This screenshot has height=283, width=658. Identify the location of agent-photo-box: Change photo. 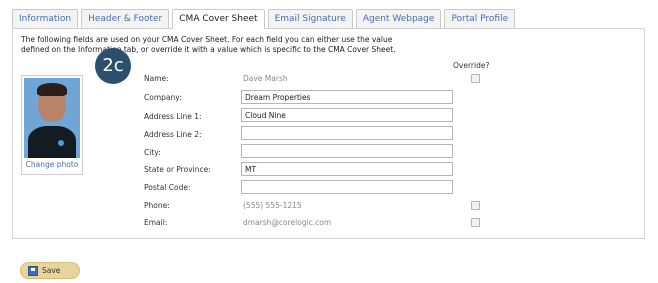
(52, 125).